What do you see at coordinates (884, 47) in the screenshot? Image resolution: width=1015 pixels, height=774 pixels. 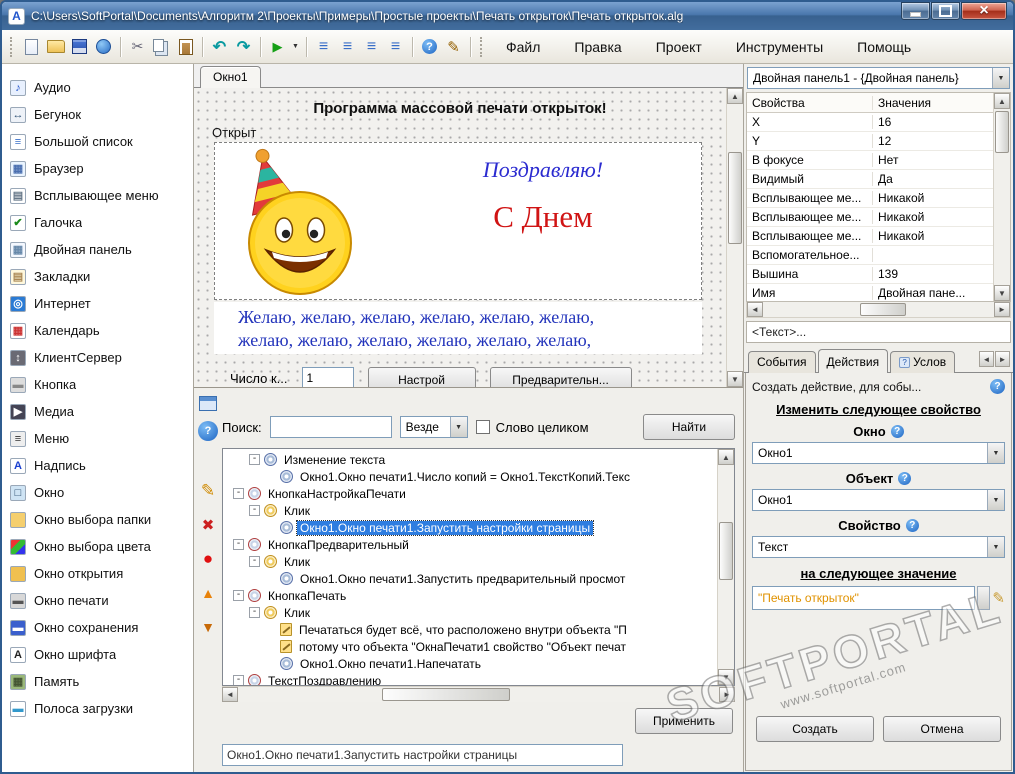 I see `menu-item: Помощь` at bounding box center [884, 47].